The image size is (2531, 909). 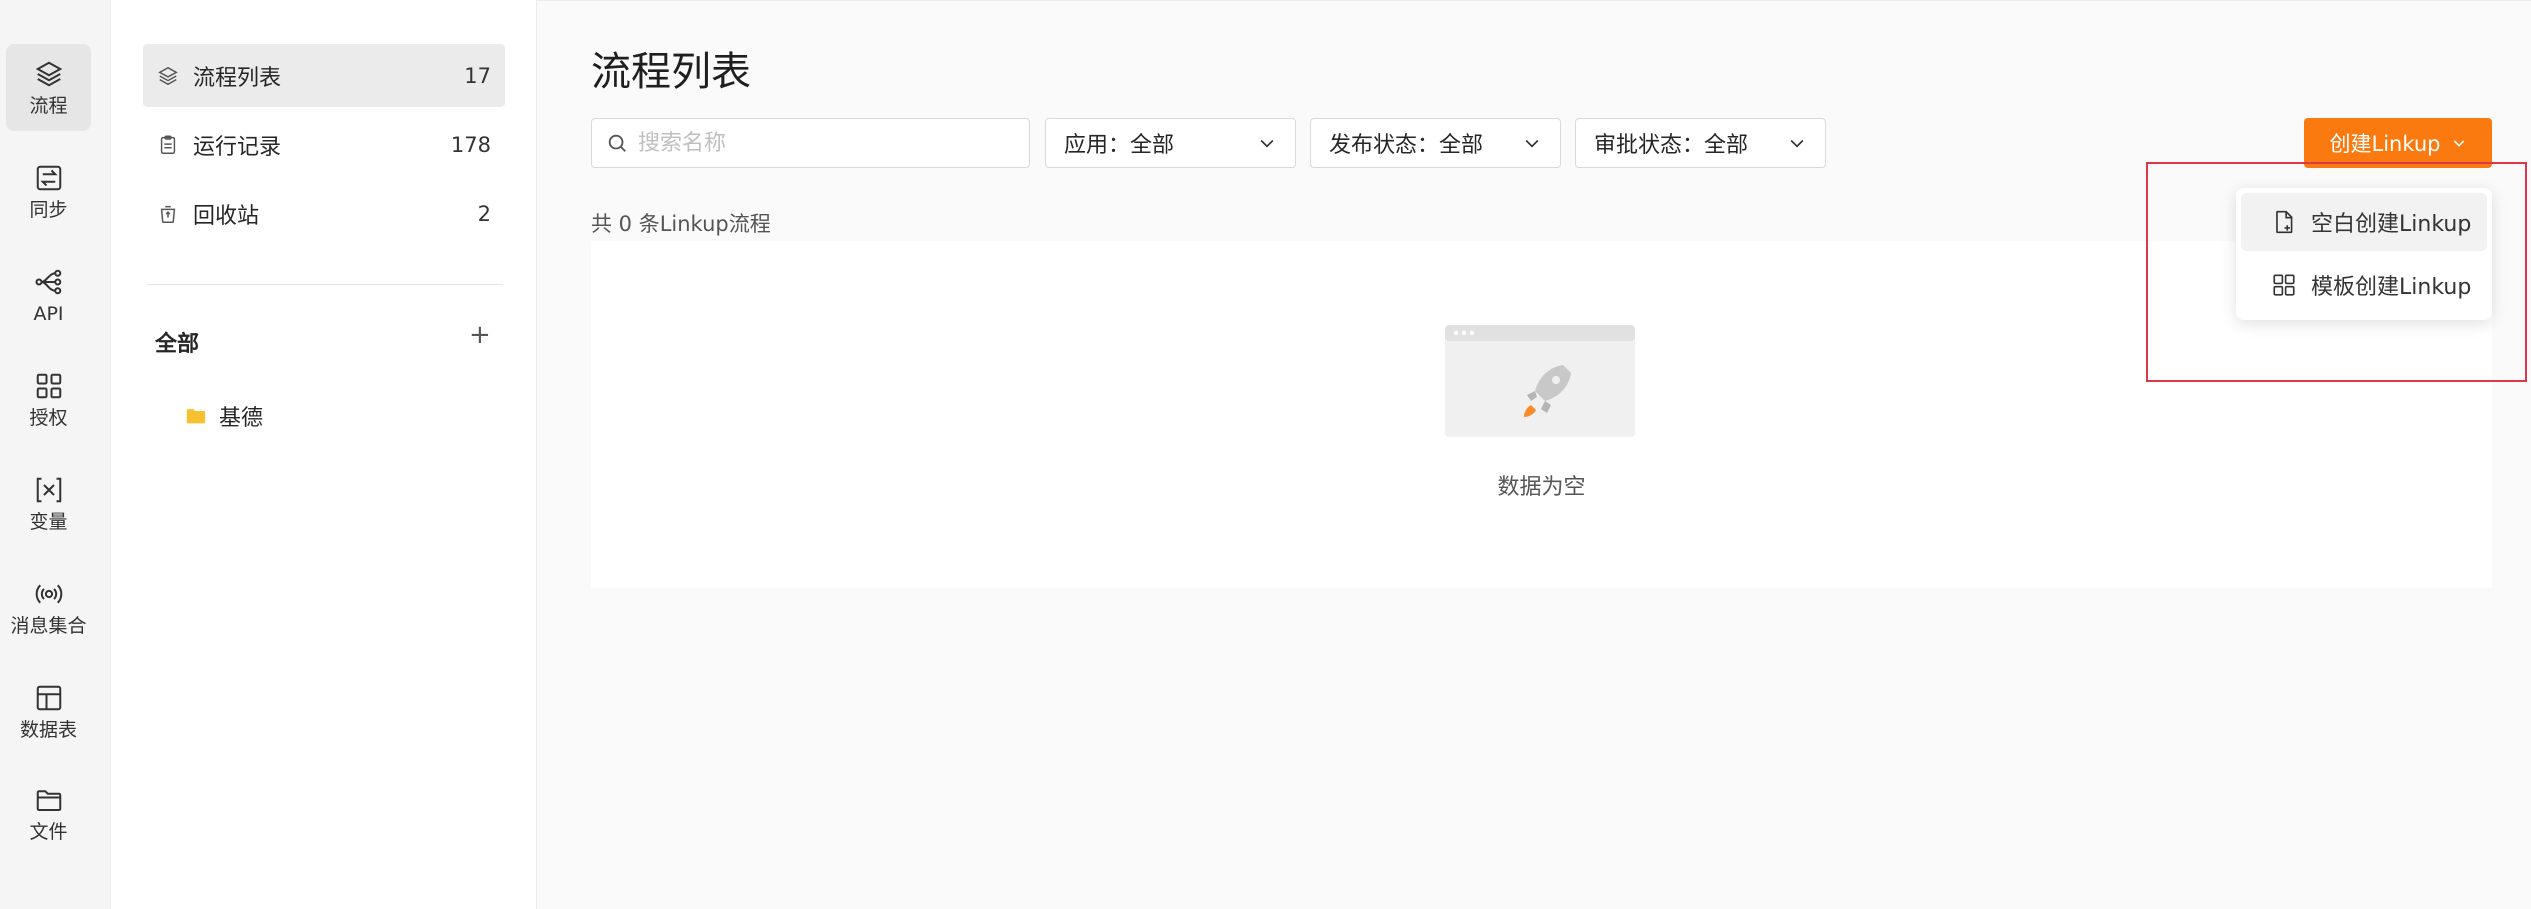 What do you see at coordinates (48, 521) in the screenshot?
I see `rail-label: 变量` at bounding box center [48, 521].